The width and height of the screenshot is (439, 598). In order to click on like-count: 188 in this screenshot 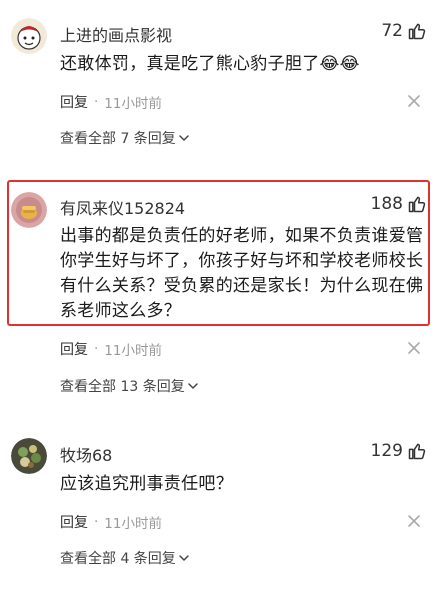, I will do `click(386, 204)`.